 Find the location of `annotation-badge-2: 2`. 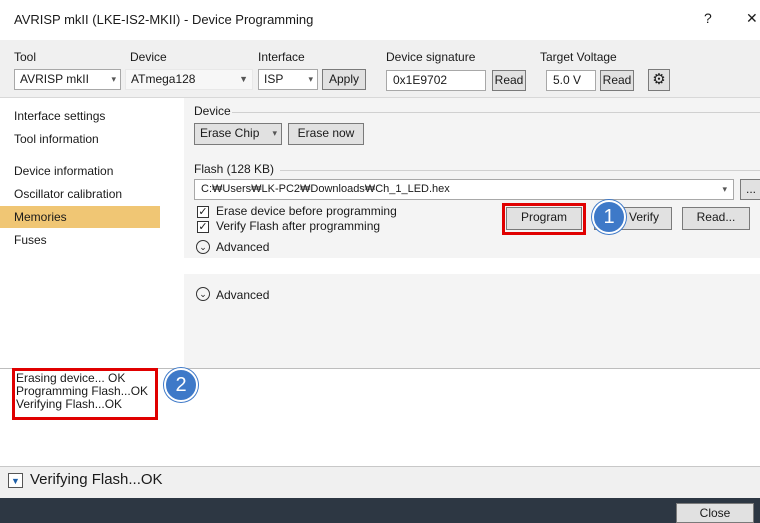

annotation-badge-2: 2 is located at coordinates (181, 385).